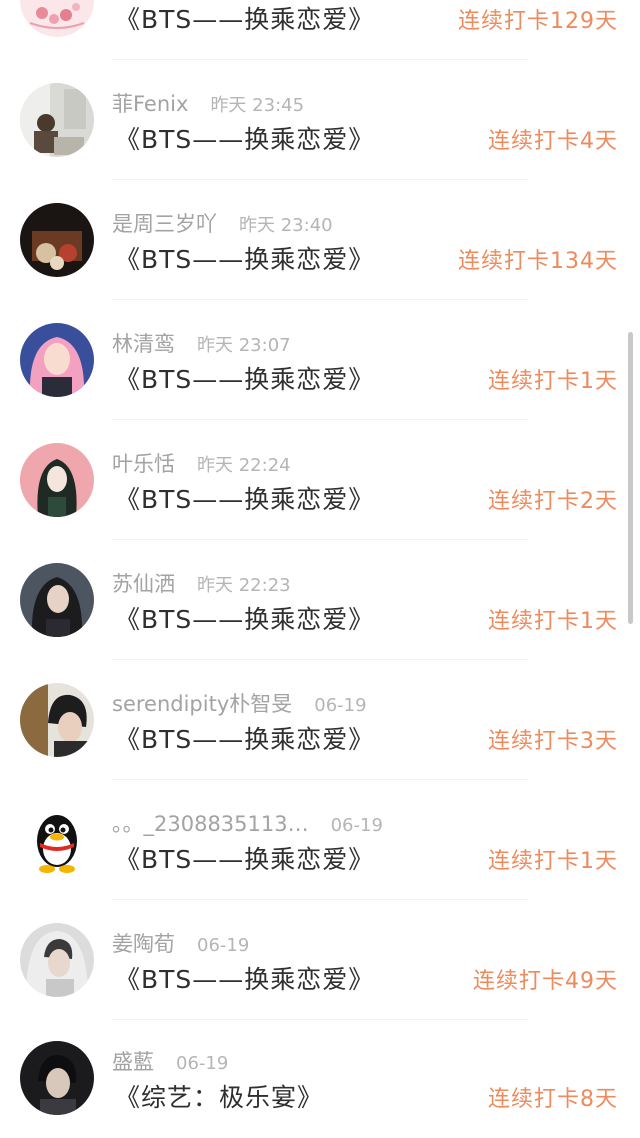  I want to click on entry-meta: serendipity朴智旻 06-19, so click(239, 704).